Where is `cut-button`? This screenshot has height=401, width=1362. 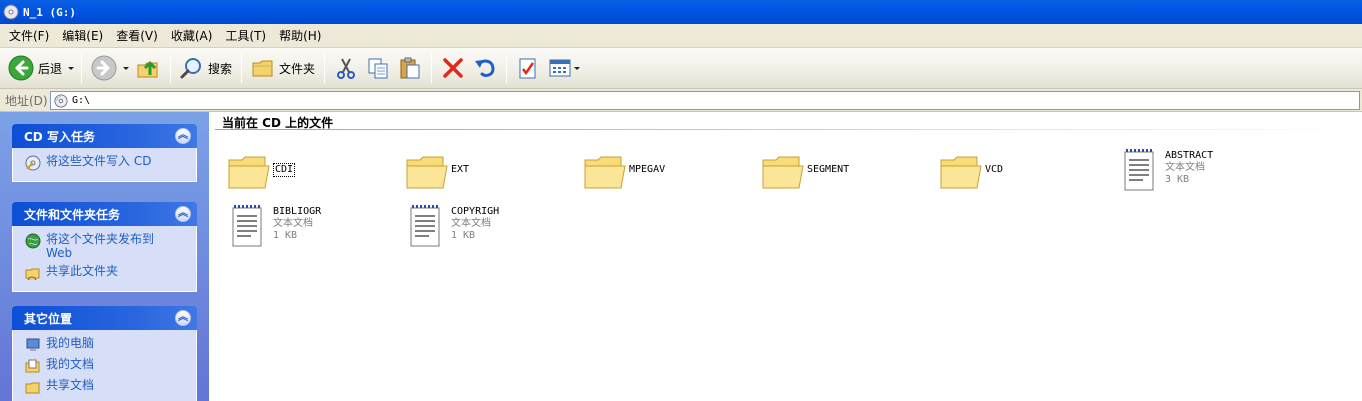
cut-button is located at coordinates (346, 68).